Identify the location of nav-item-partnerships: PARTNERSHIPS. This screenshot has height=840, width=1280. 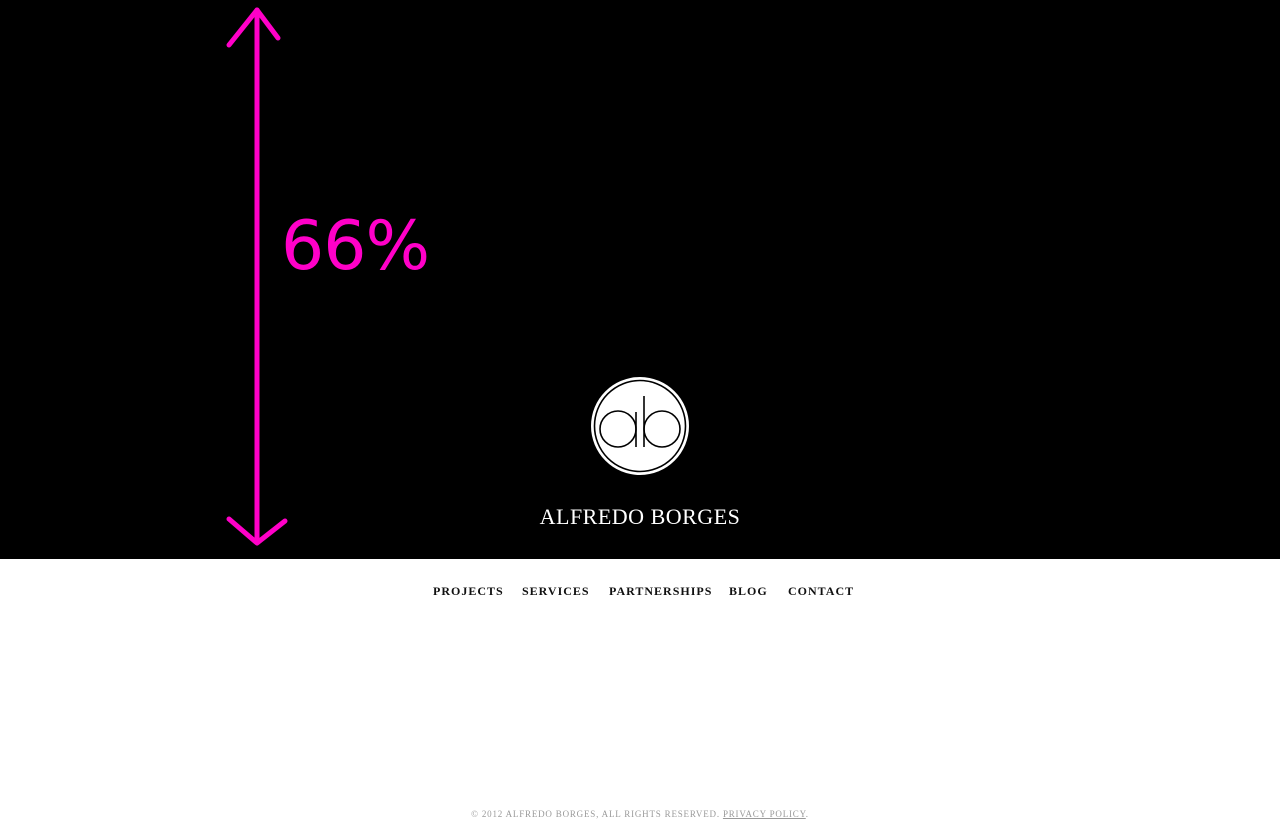
(660, 591).